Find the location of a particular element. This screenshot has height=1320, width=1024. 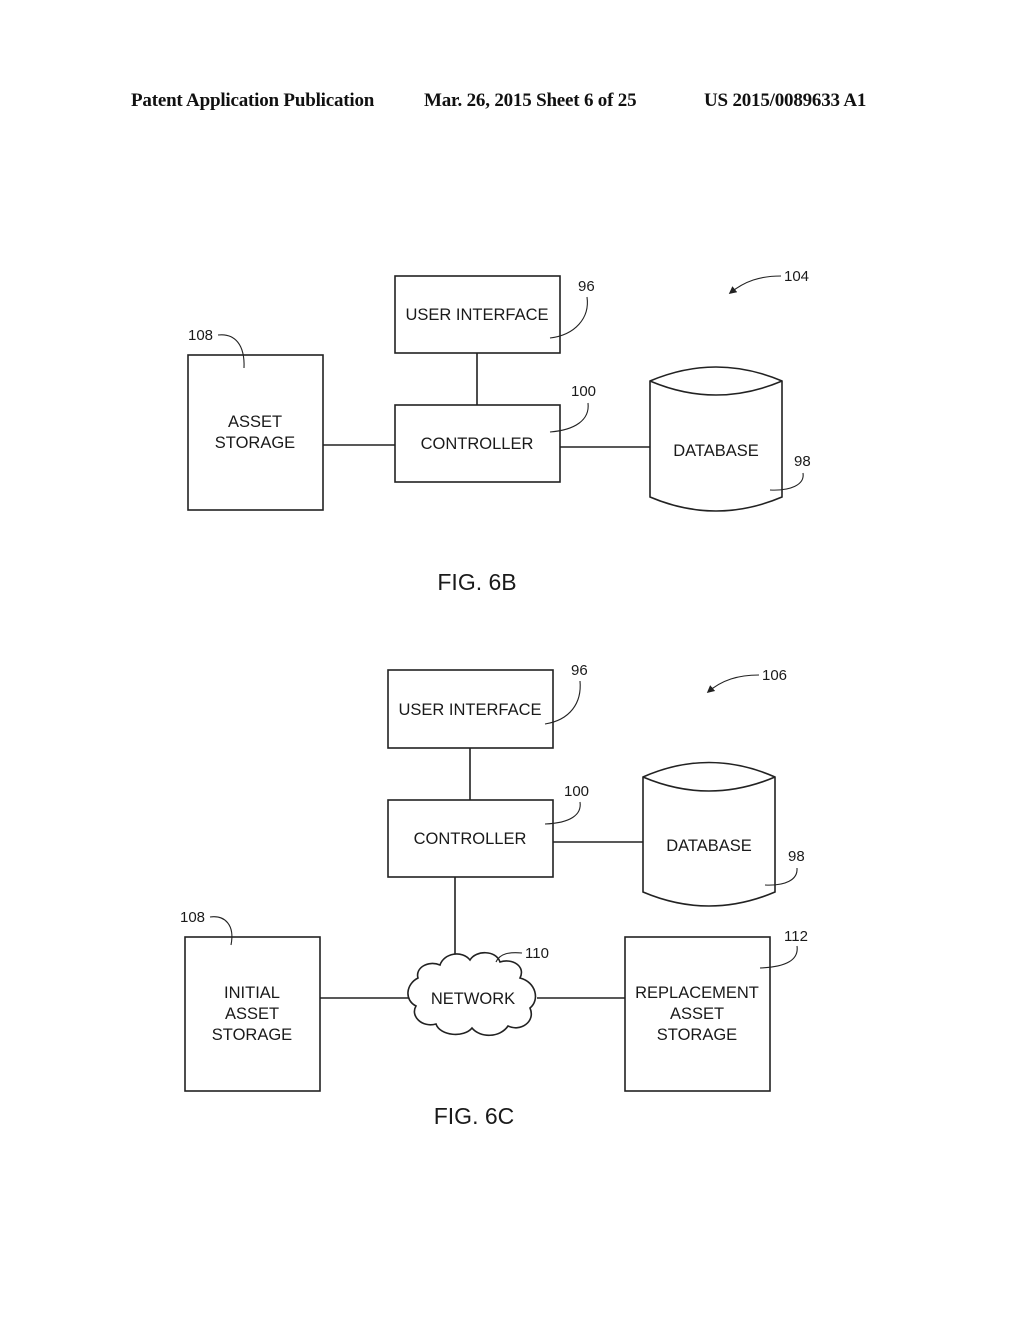

initial-storage-line2: ASSET is located at coordinates (252, 1014).